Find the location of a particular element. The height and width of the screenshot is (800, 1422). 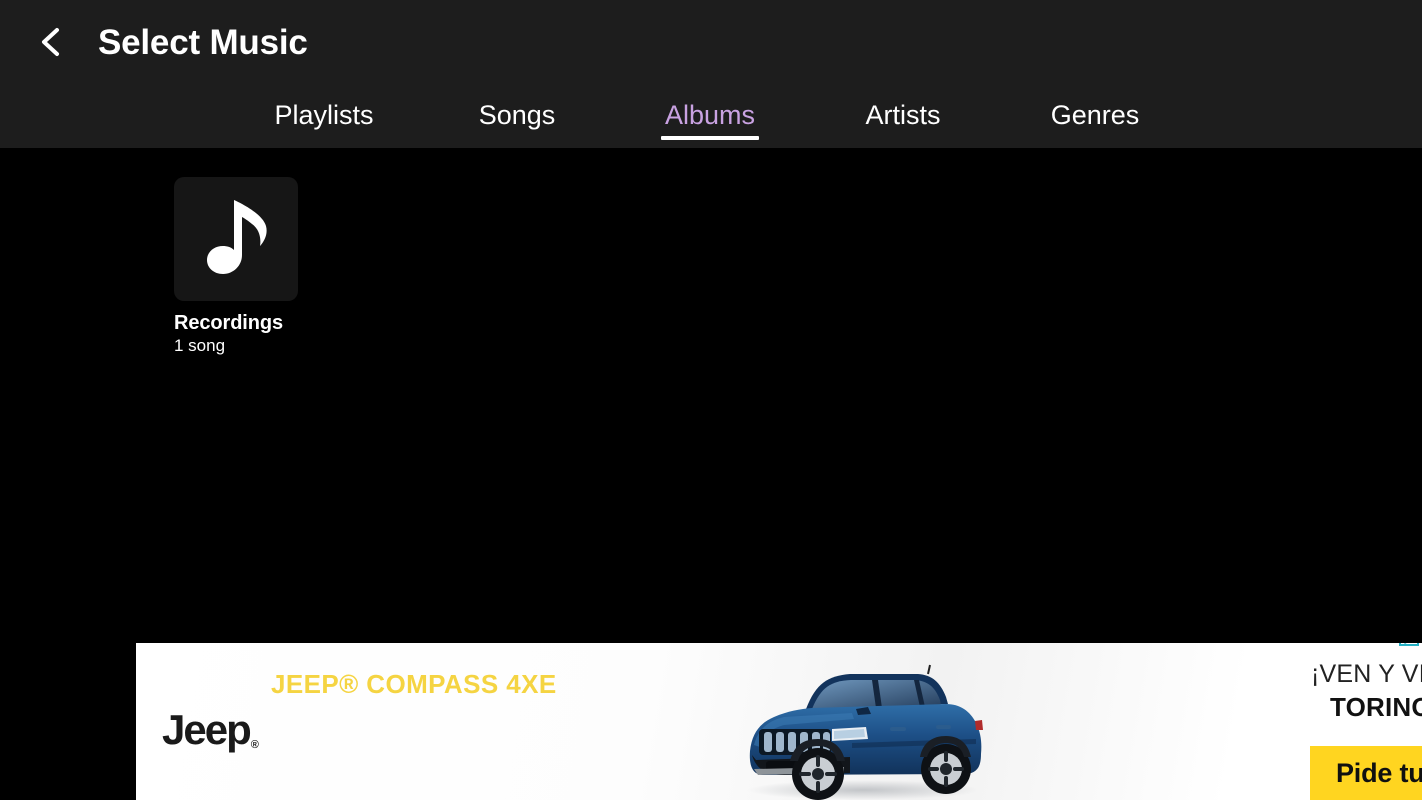

ad-cta-button: Pide tu is located at coordinates (1366, 773).